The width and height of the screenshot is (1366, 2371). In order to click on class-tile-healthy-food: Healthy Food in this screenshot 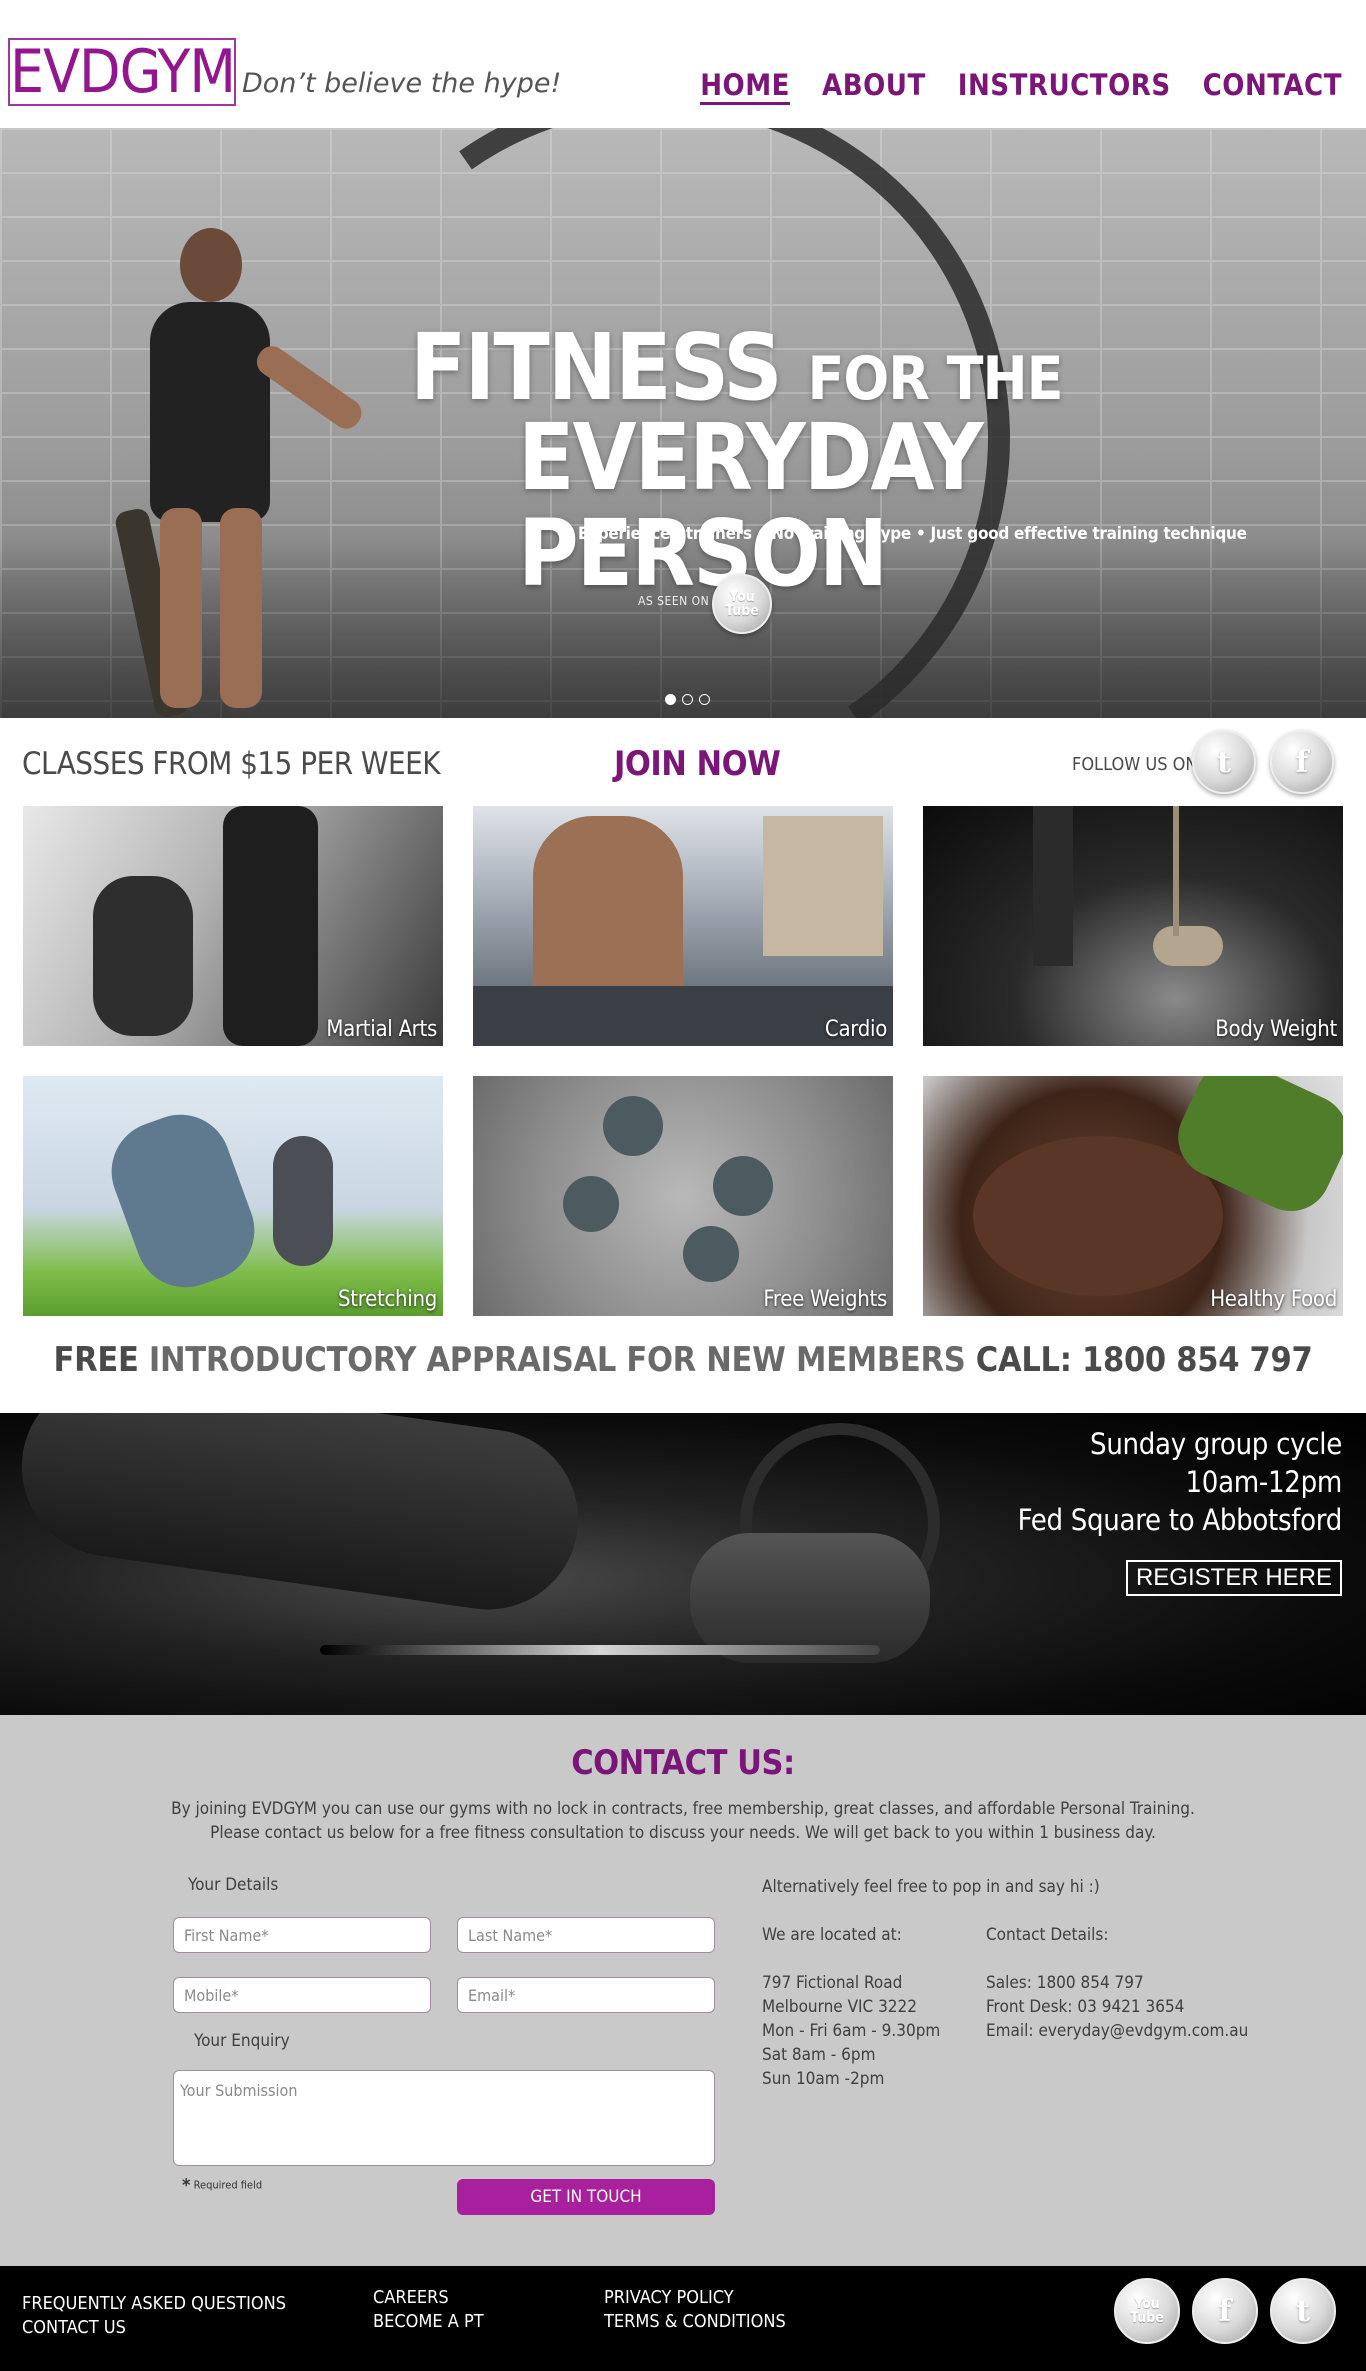, I will do `click(1133, 1196)`.